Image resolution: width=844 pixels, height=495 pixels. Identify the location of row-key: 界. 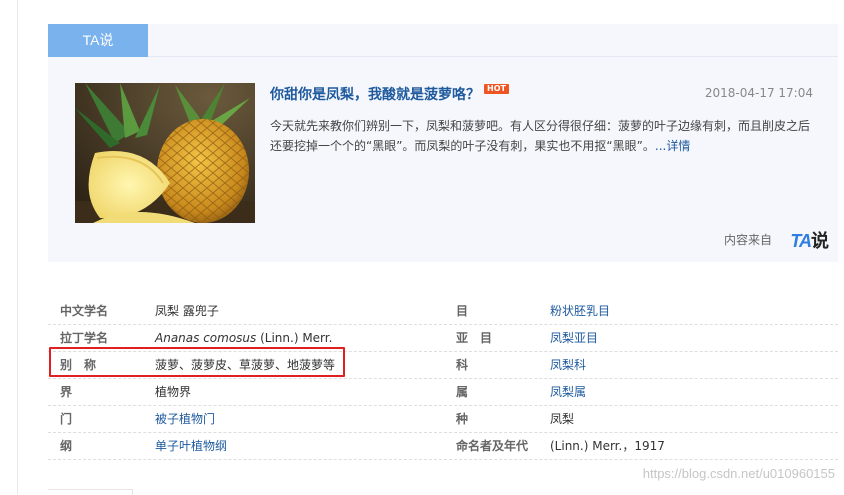
(66, 392).